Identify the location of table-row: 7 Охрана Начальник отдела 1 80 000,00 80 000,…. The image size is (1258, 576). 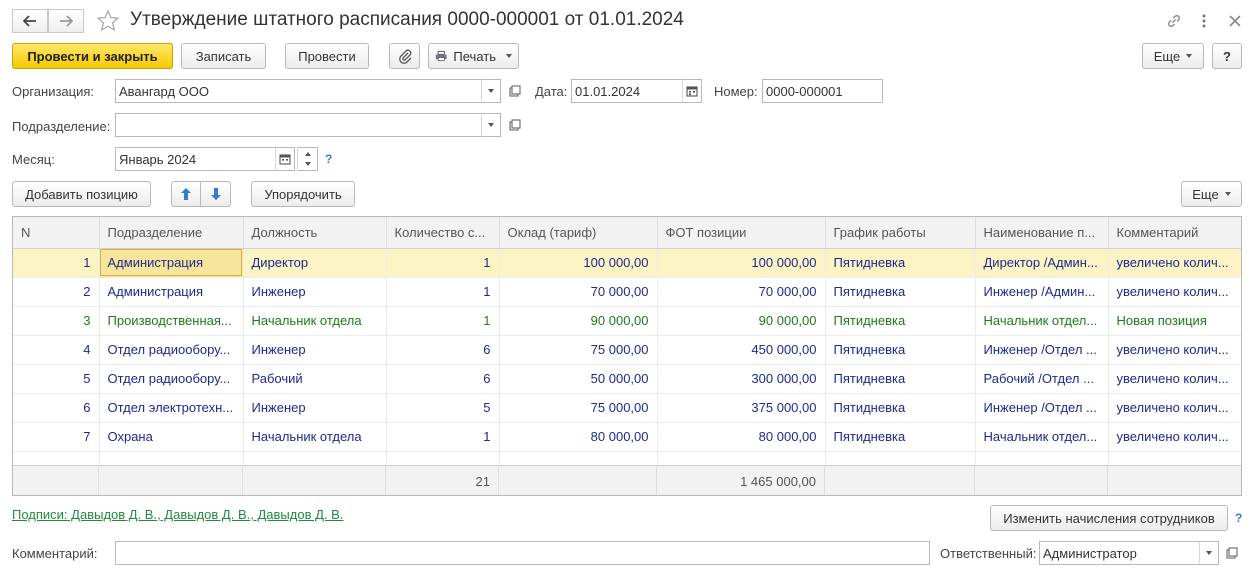
(627, 437).